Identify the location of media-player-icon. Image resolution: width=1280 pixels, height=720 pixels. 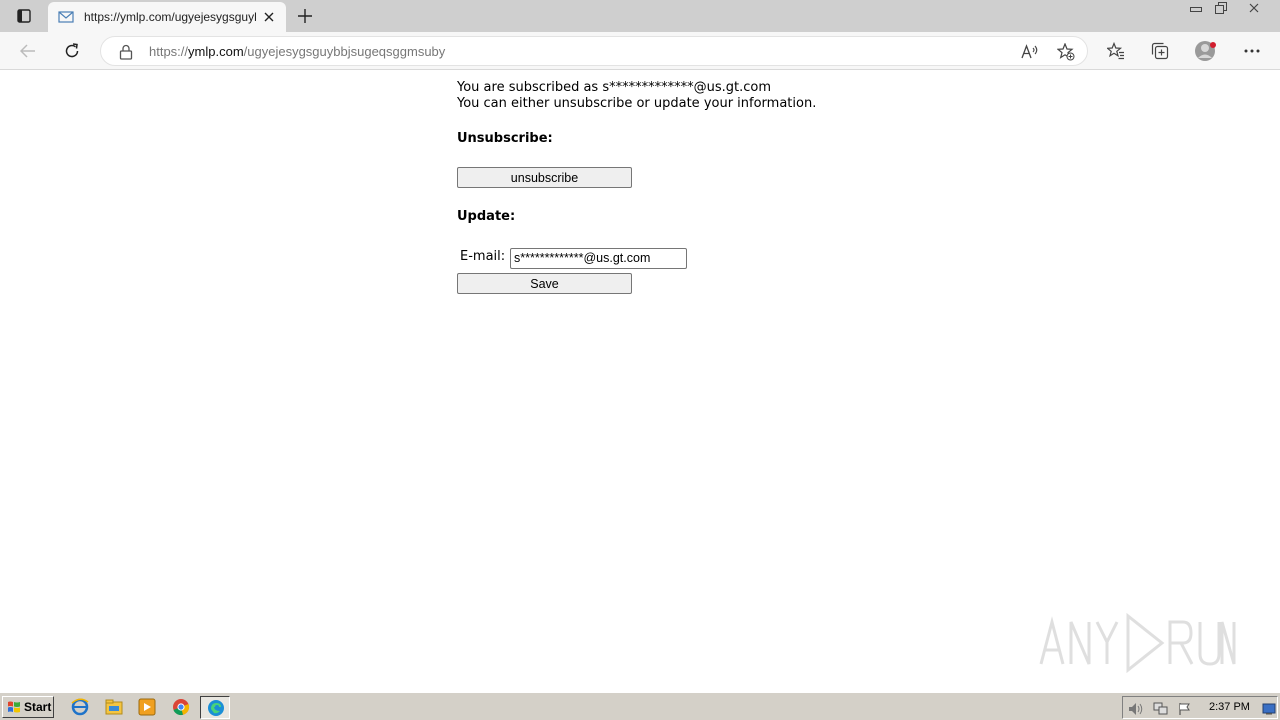
(147, 707).